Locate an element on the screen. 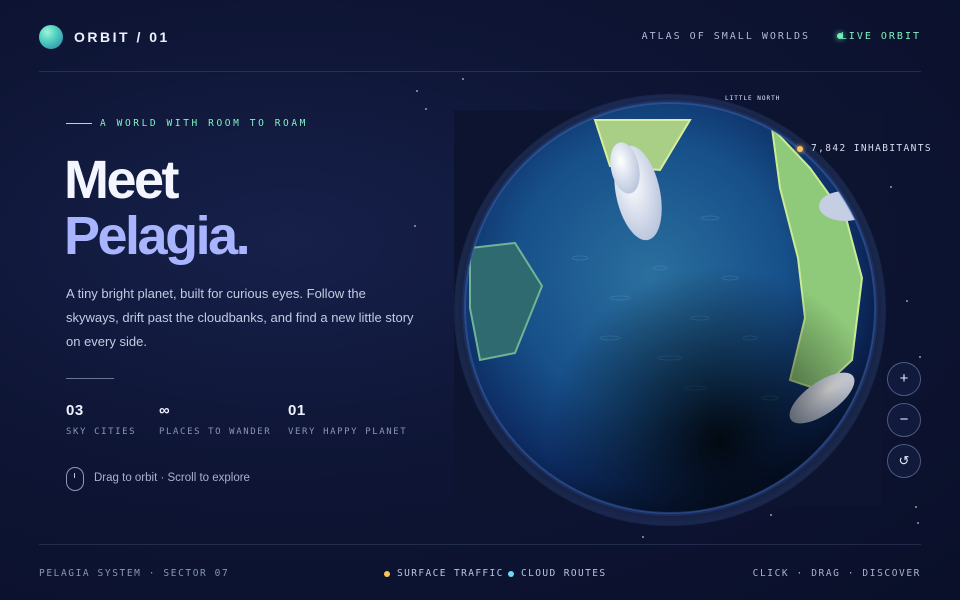 Image resolution: width=960 pixels, height=600 pixels. stat-sky-cities: 03 SKY CITIES is located at coordinates (101, 419).